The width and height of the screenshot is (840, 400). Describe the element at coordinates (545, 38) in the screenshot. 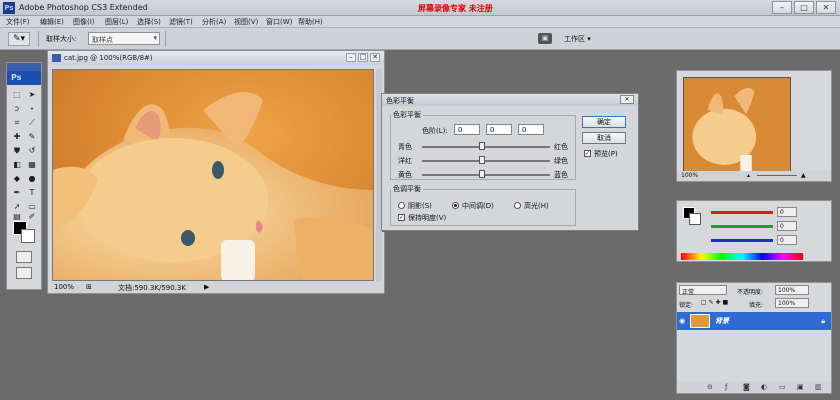

I see `workspace-icon: ▣` at that location.